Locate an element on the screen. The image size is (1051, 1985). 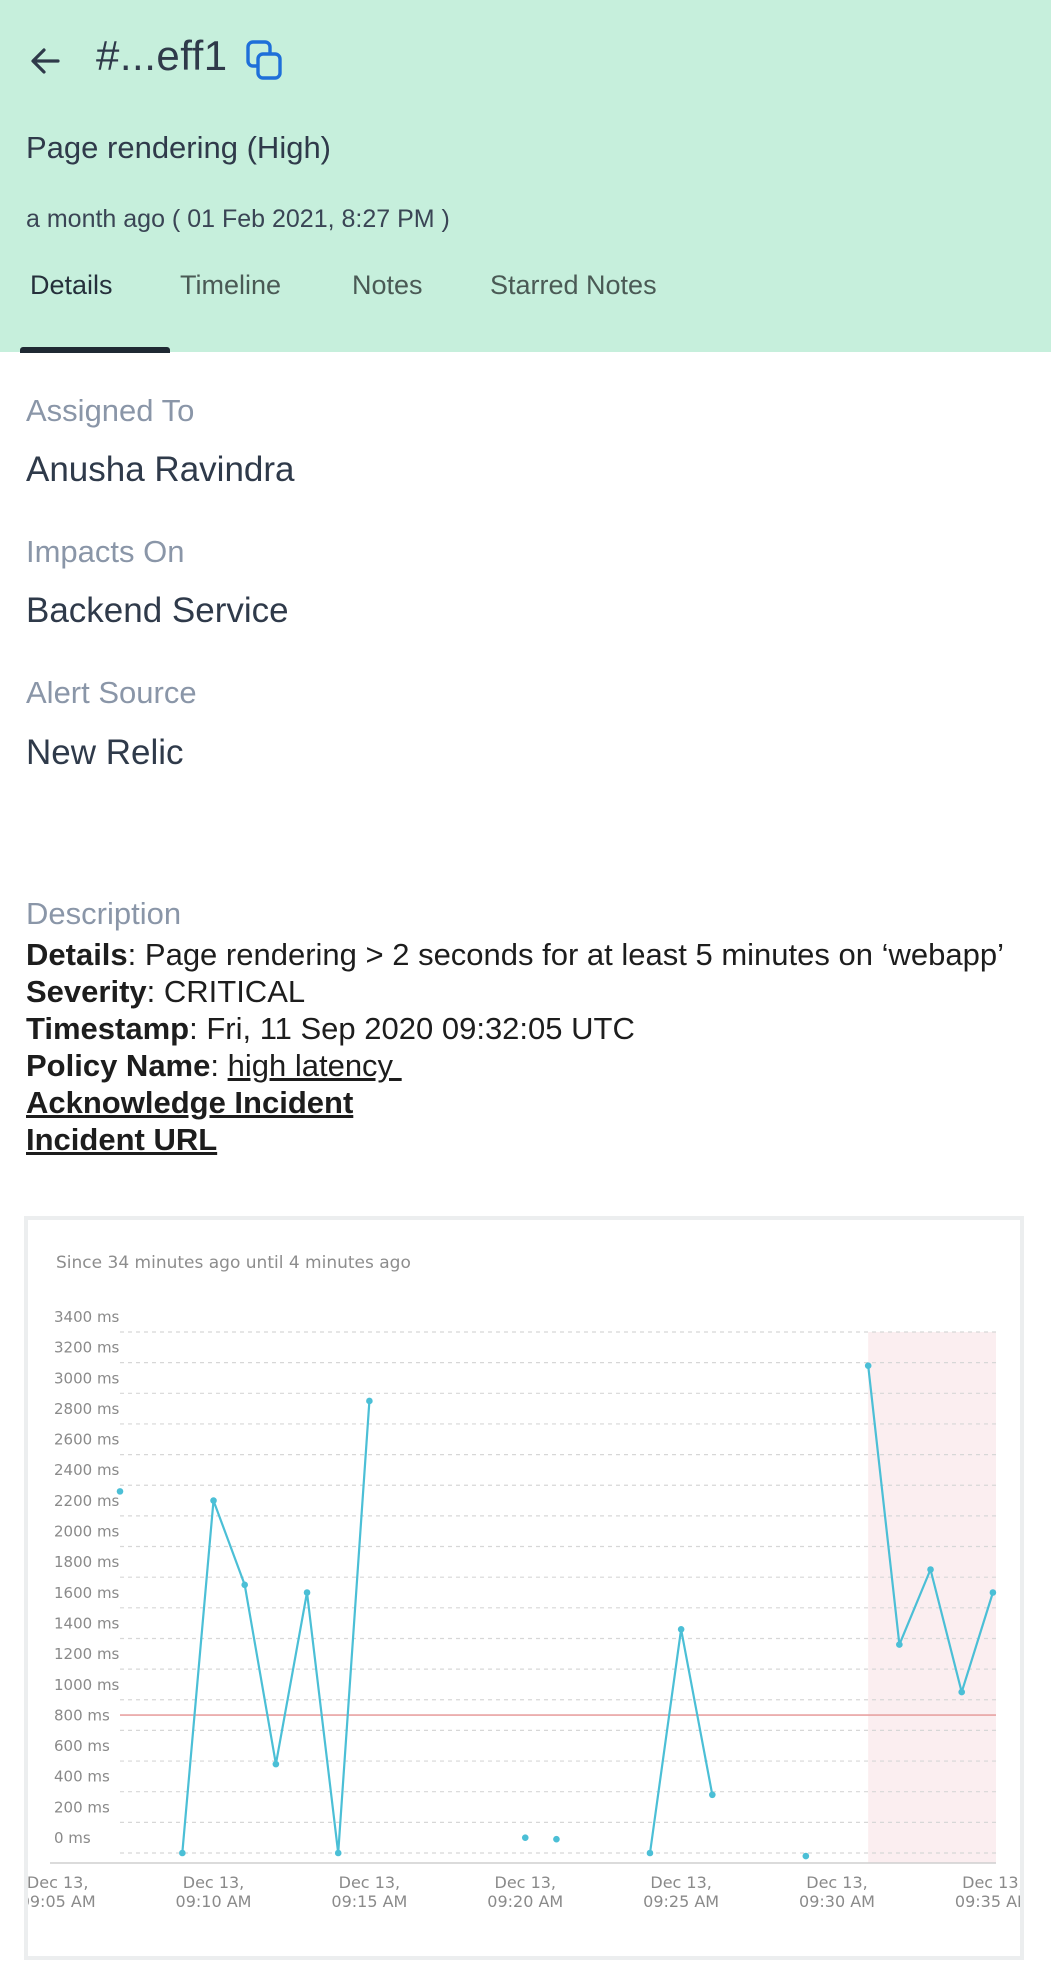
y-tick-label: 0 ms is located at coordinates (72, 1838).